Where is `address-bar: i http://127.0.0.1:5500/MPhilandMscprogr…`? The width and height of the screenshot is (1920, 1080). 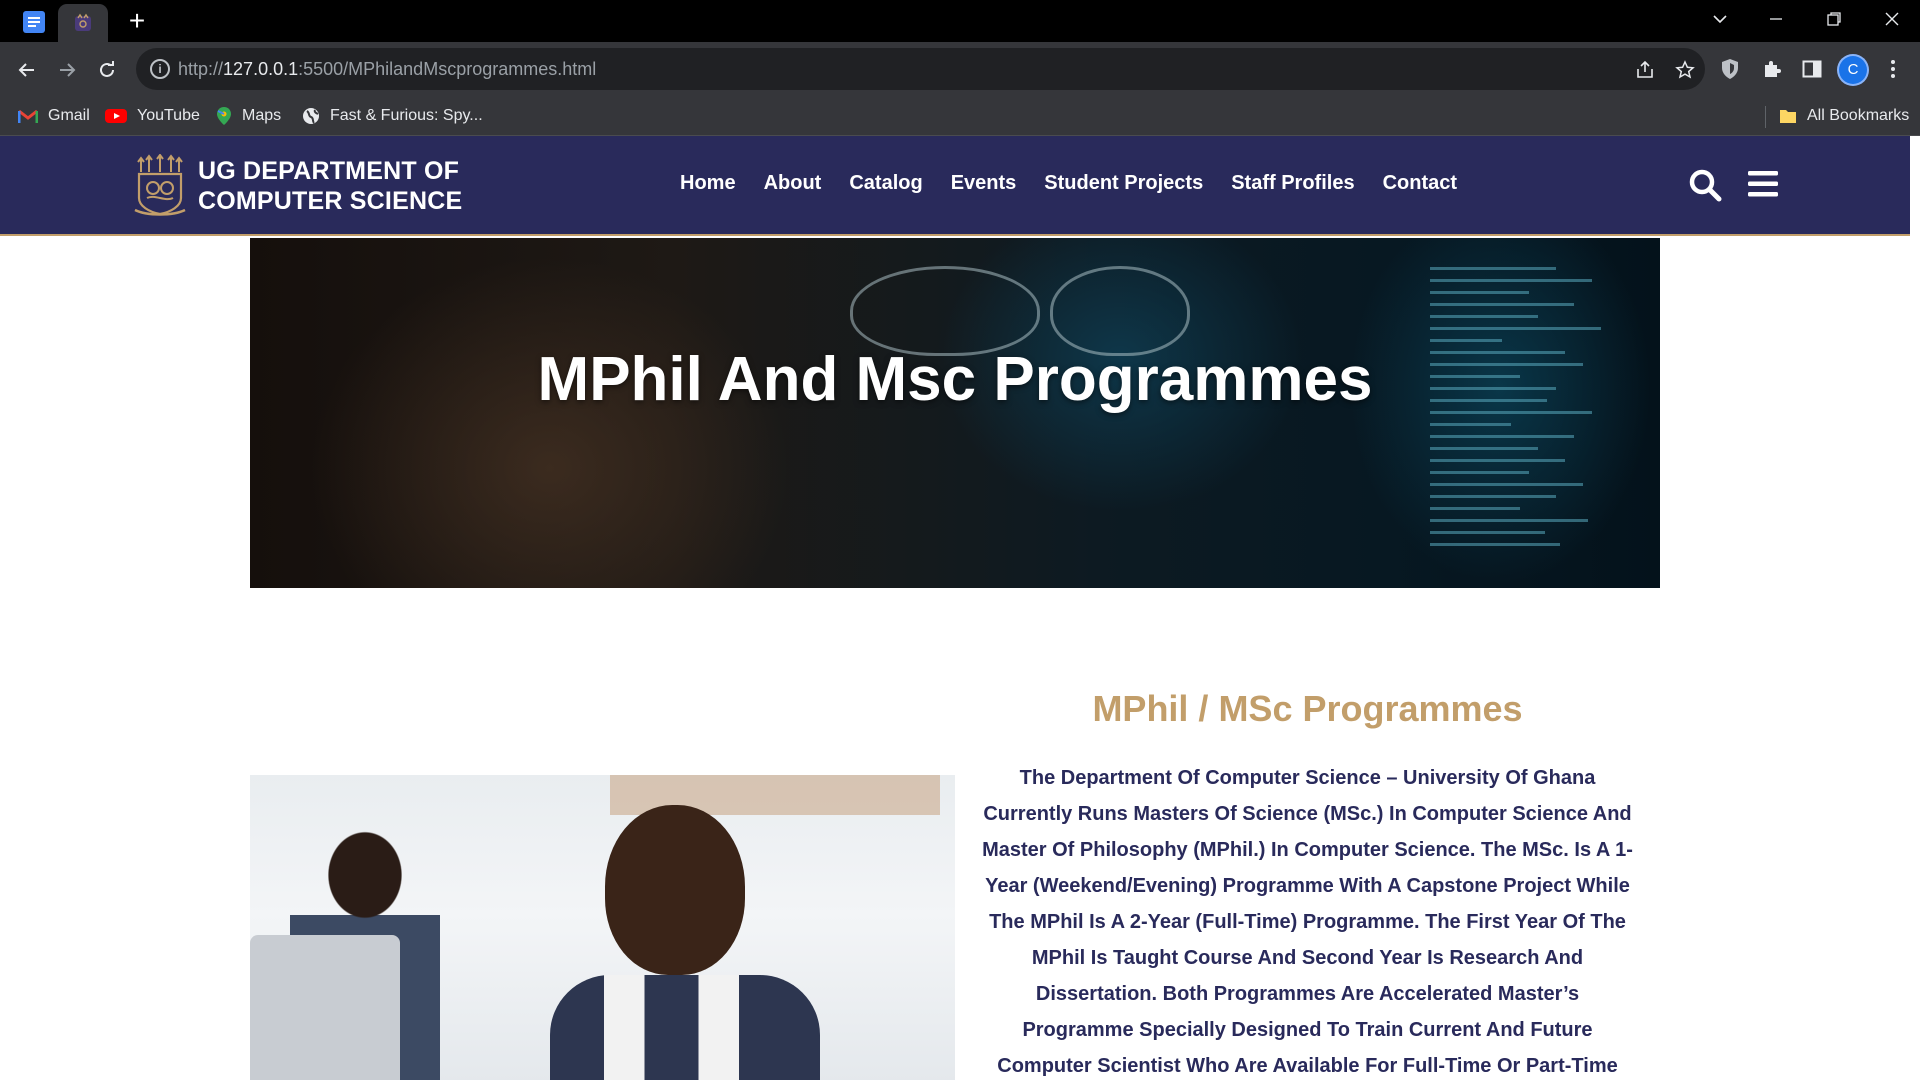
address-bar: i http://127.0.0.1:5500/MPhilandMscprogr… is located at coordinates (920, 69).